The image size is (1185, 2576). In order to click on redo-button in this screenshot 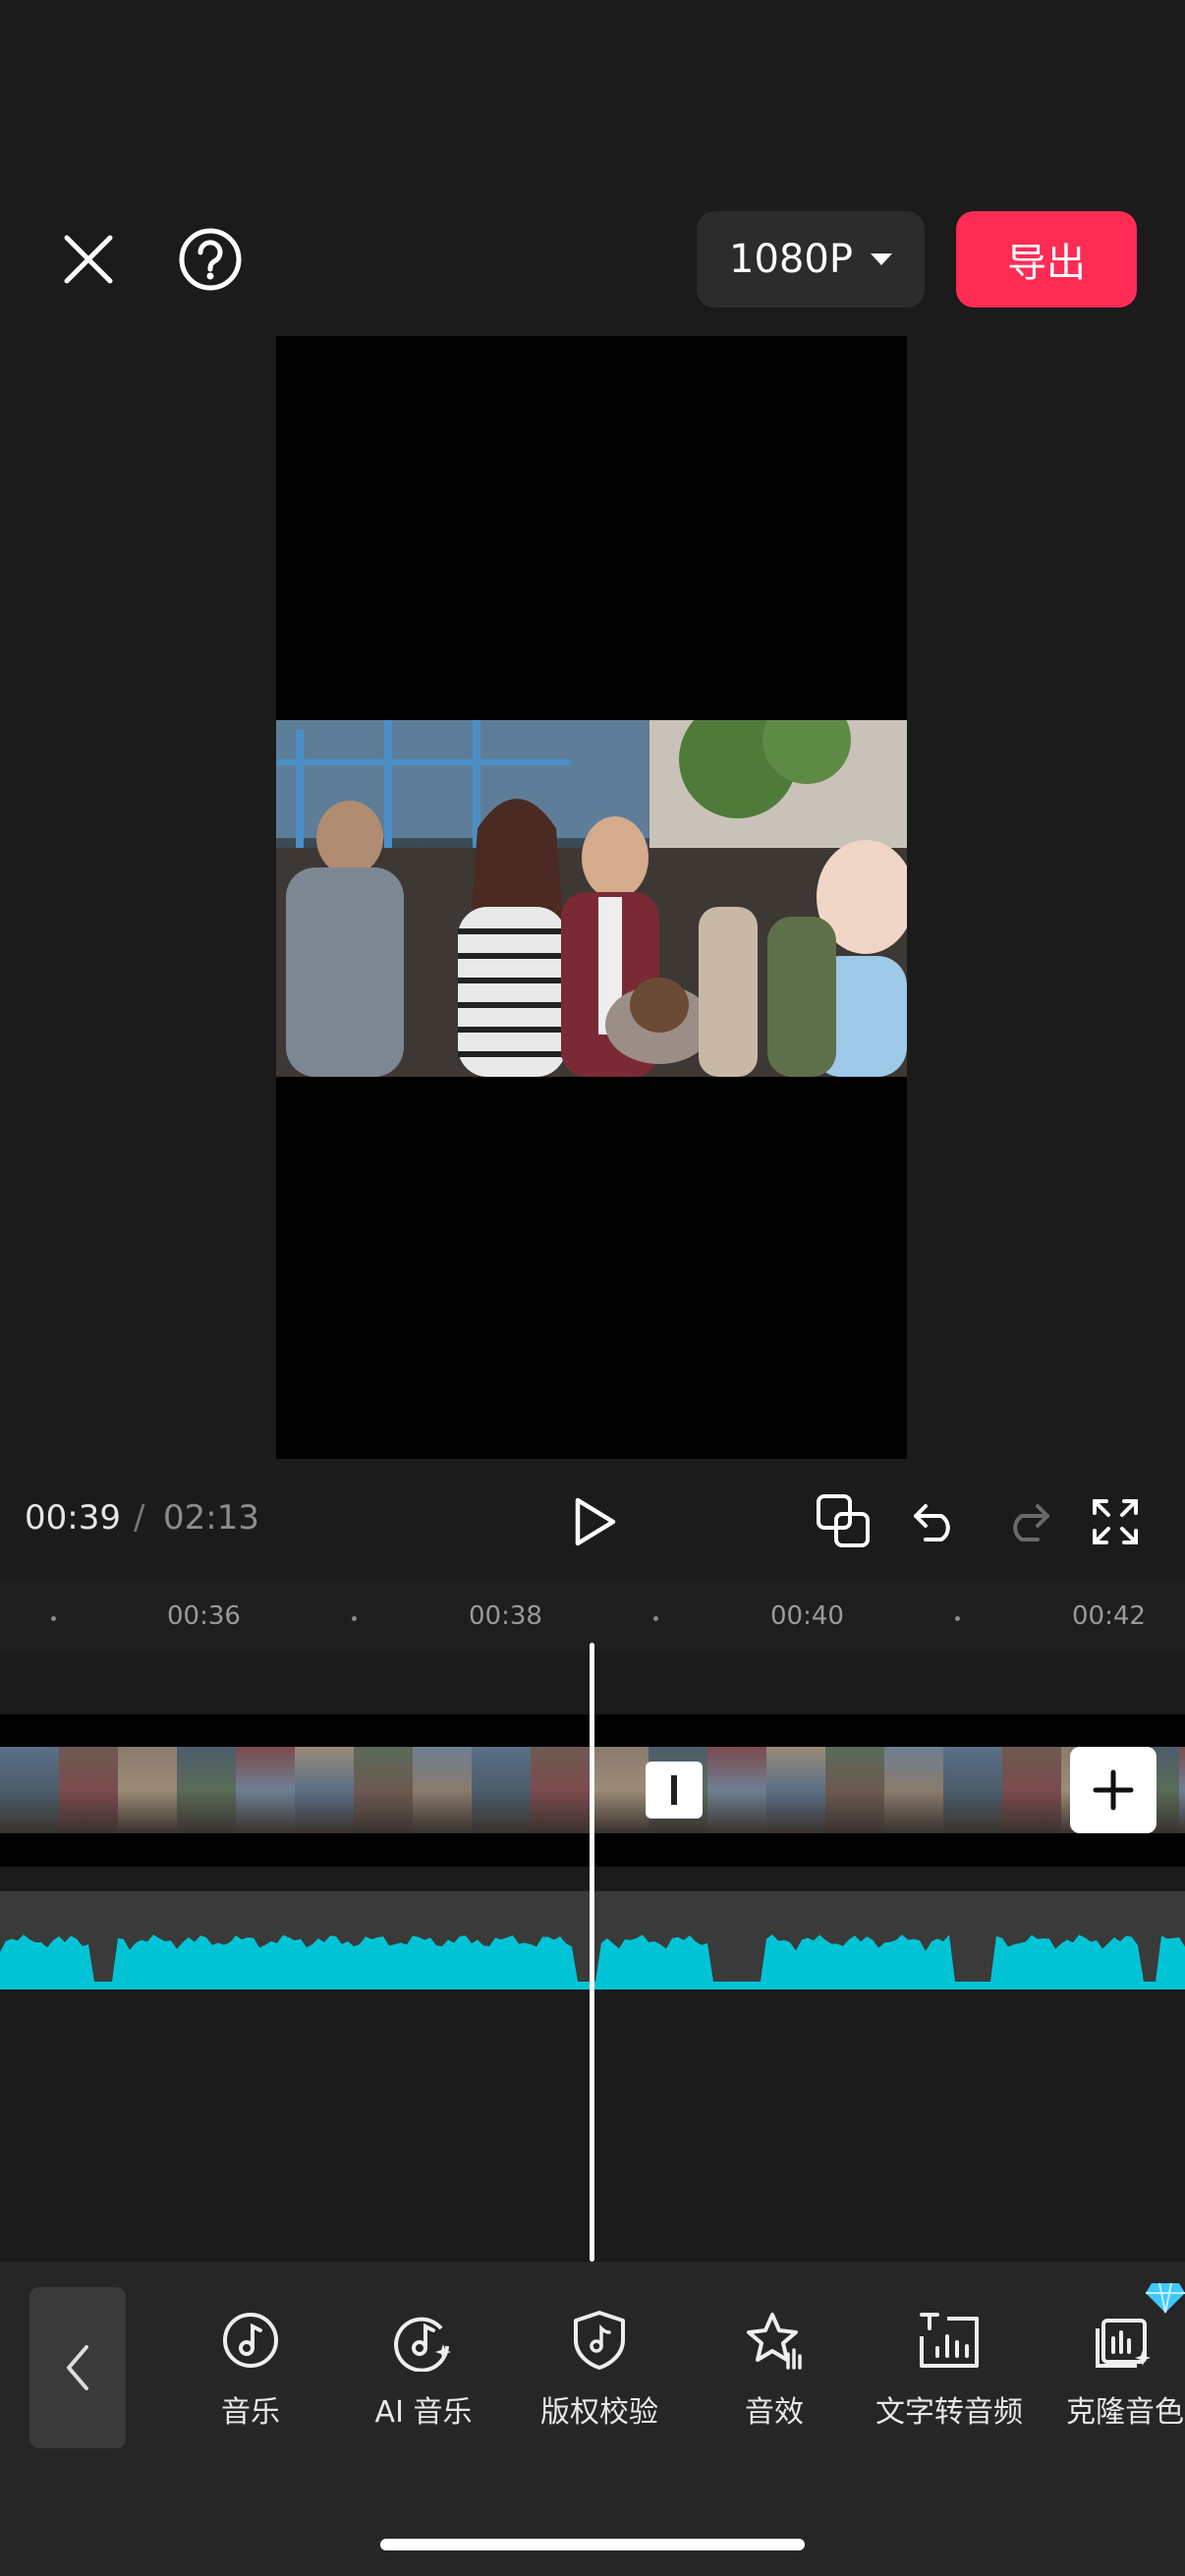, I will do `click(1026, 1521)`.